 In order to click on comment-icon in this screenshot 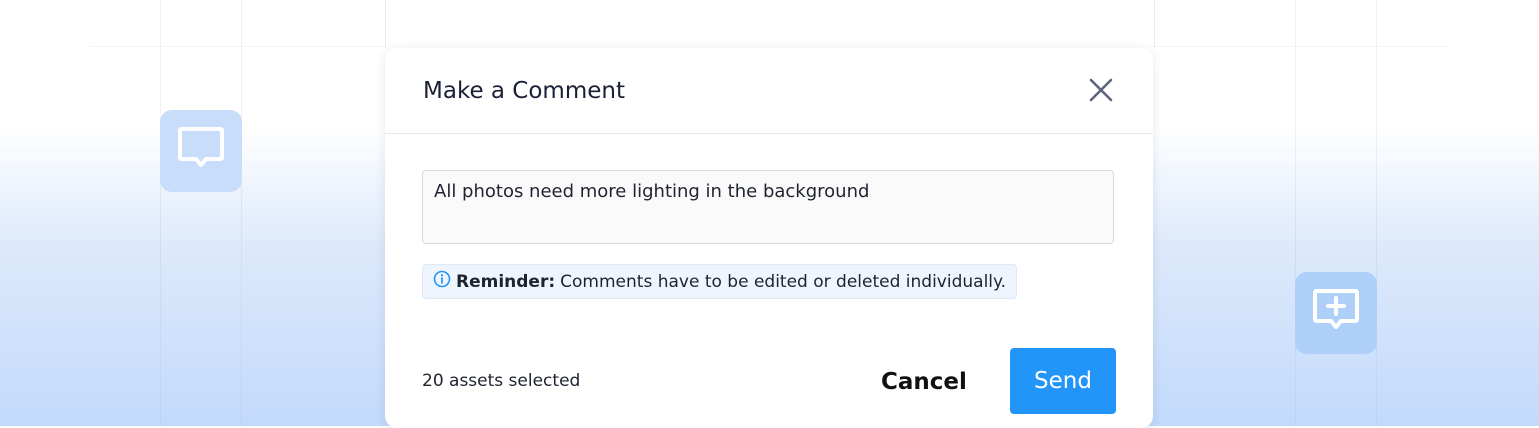, I will do `click(201, 151)`.